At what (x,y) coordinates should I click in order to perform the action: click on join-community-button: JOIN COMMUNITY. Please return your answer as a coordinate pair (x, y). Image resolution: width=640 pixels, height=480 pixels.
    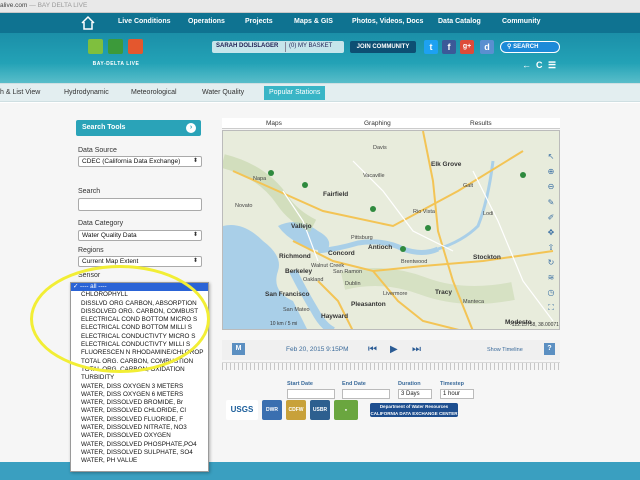
    Looking at the image, I should click on (383, 47).